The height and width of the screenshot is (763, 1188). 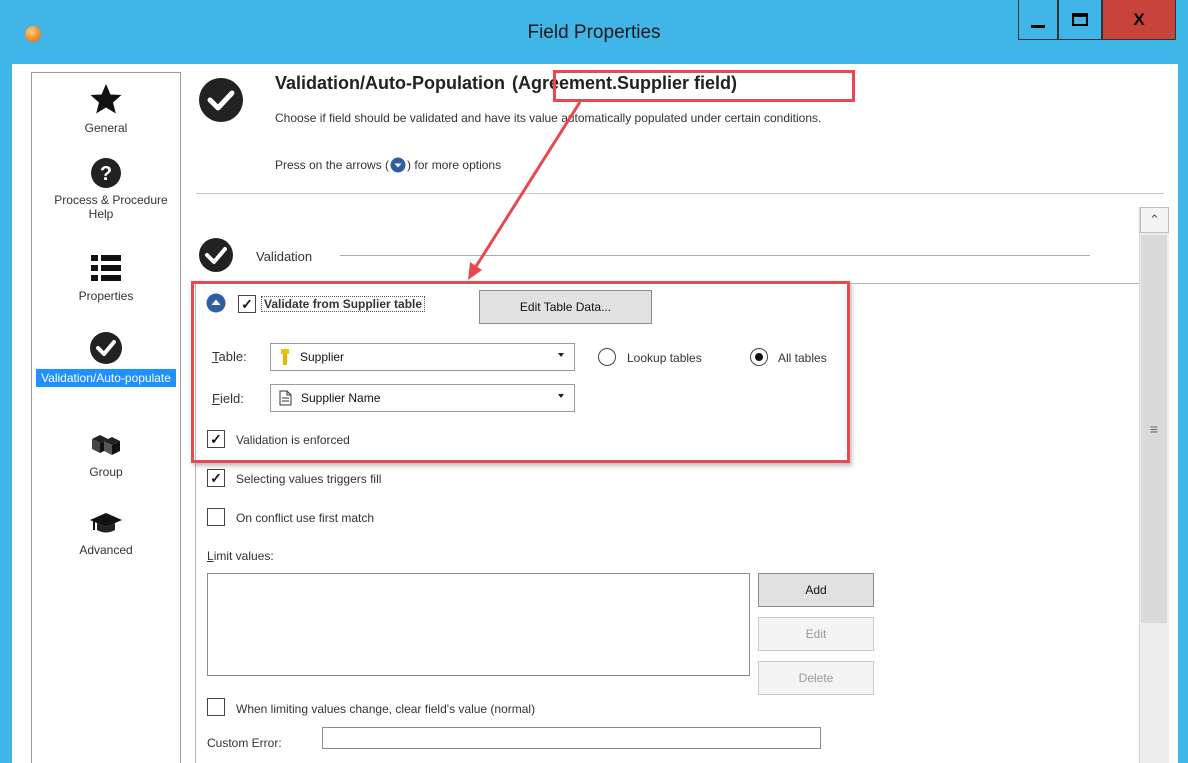 I want to click on check-circle-icon, so click(x=106, y=348).